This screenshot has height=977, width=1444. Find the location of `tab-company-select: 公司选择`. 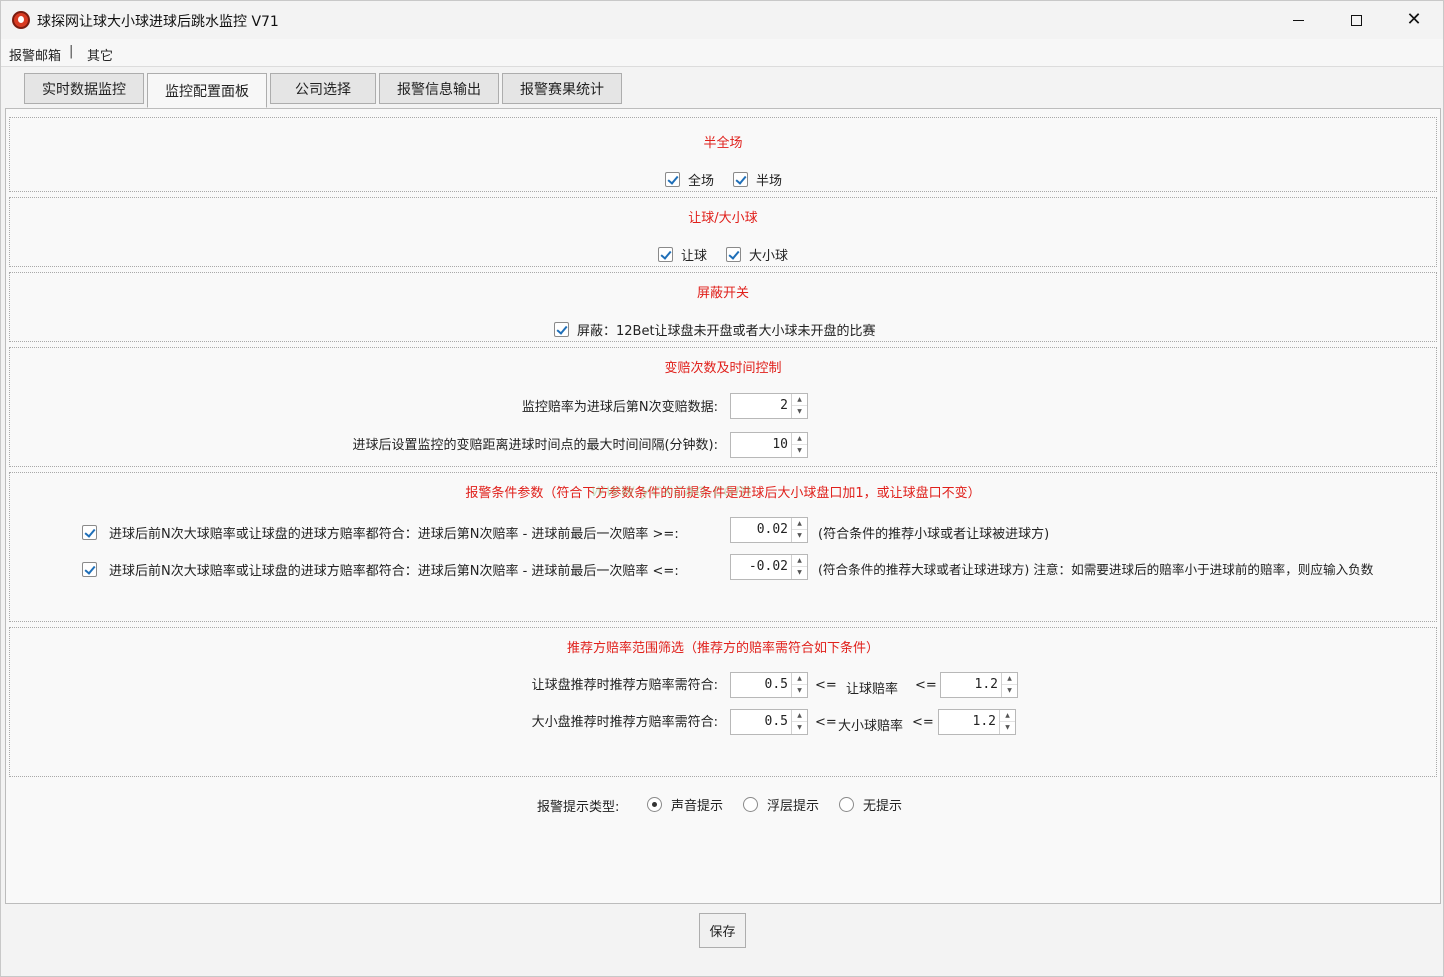

tab-company-select: 公司选择 is located at coordinates (323, 88).